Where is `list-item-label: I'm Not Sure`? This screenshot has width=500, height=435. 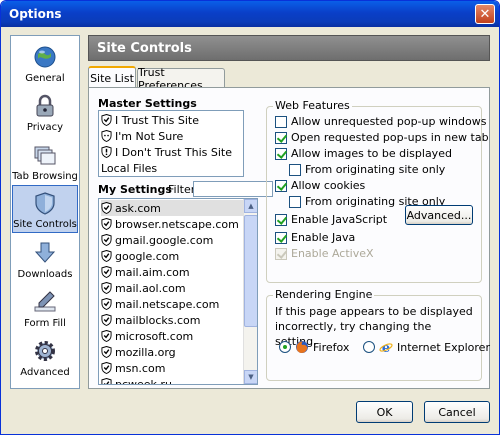 list-item-label: I'm Not Sure is located at coordinates (149, 136).